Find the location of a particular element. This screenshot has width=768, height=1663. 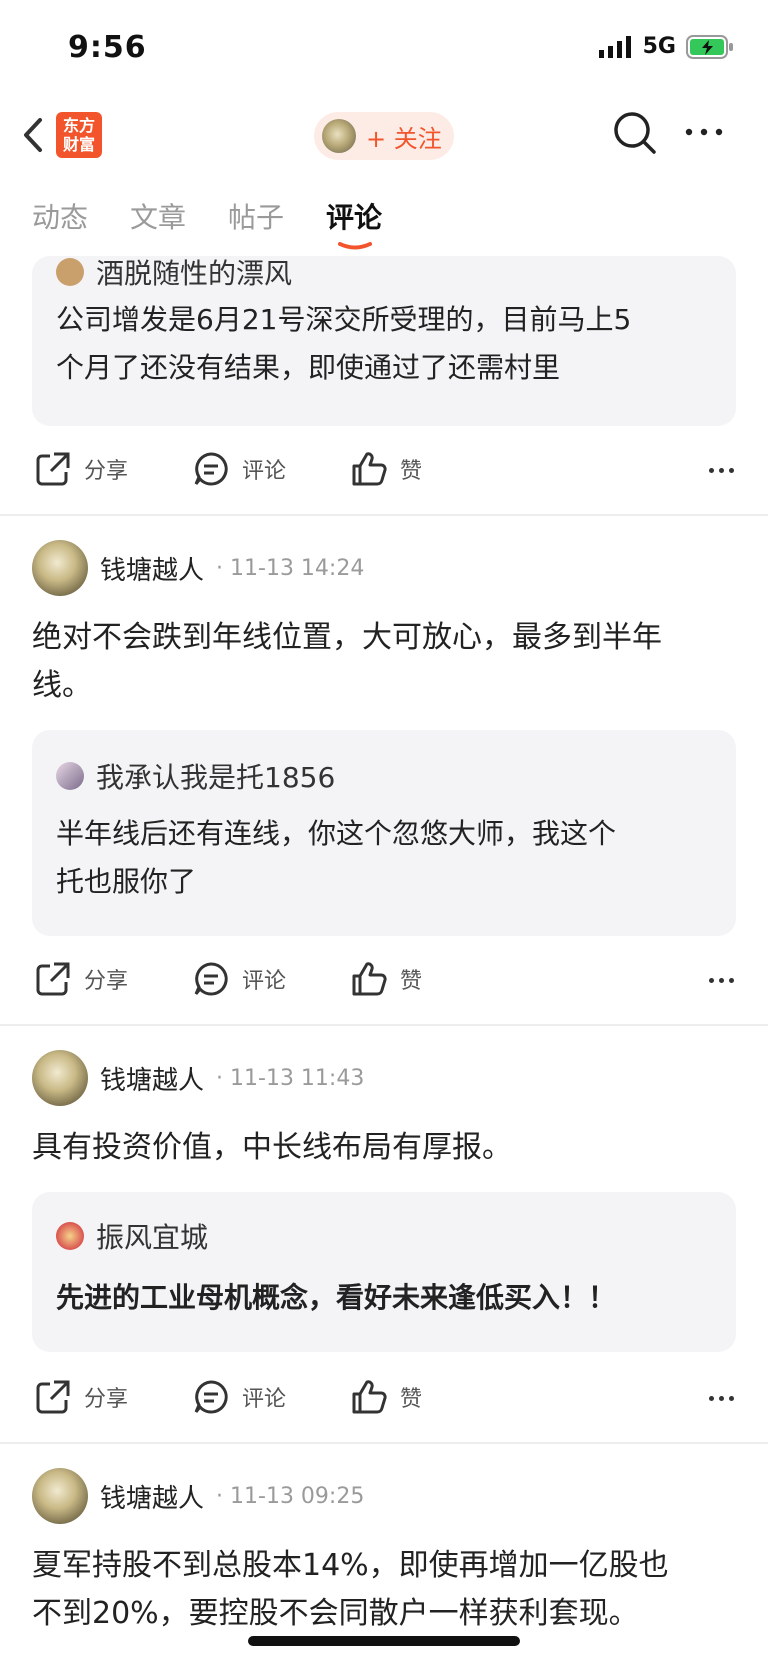

status-indicators: 5G is located at coordinates (666, 46).